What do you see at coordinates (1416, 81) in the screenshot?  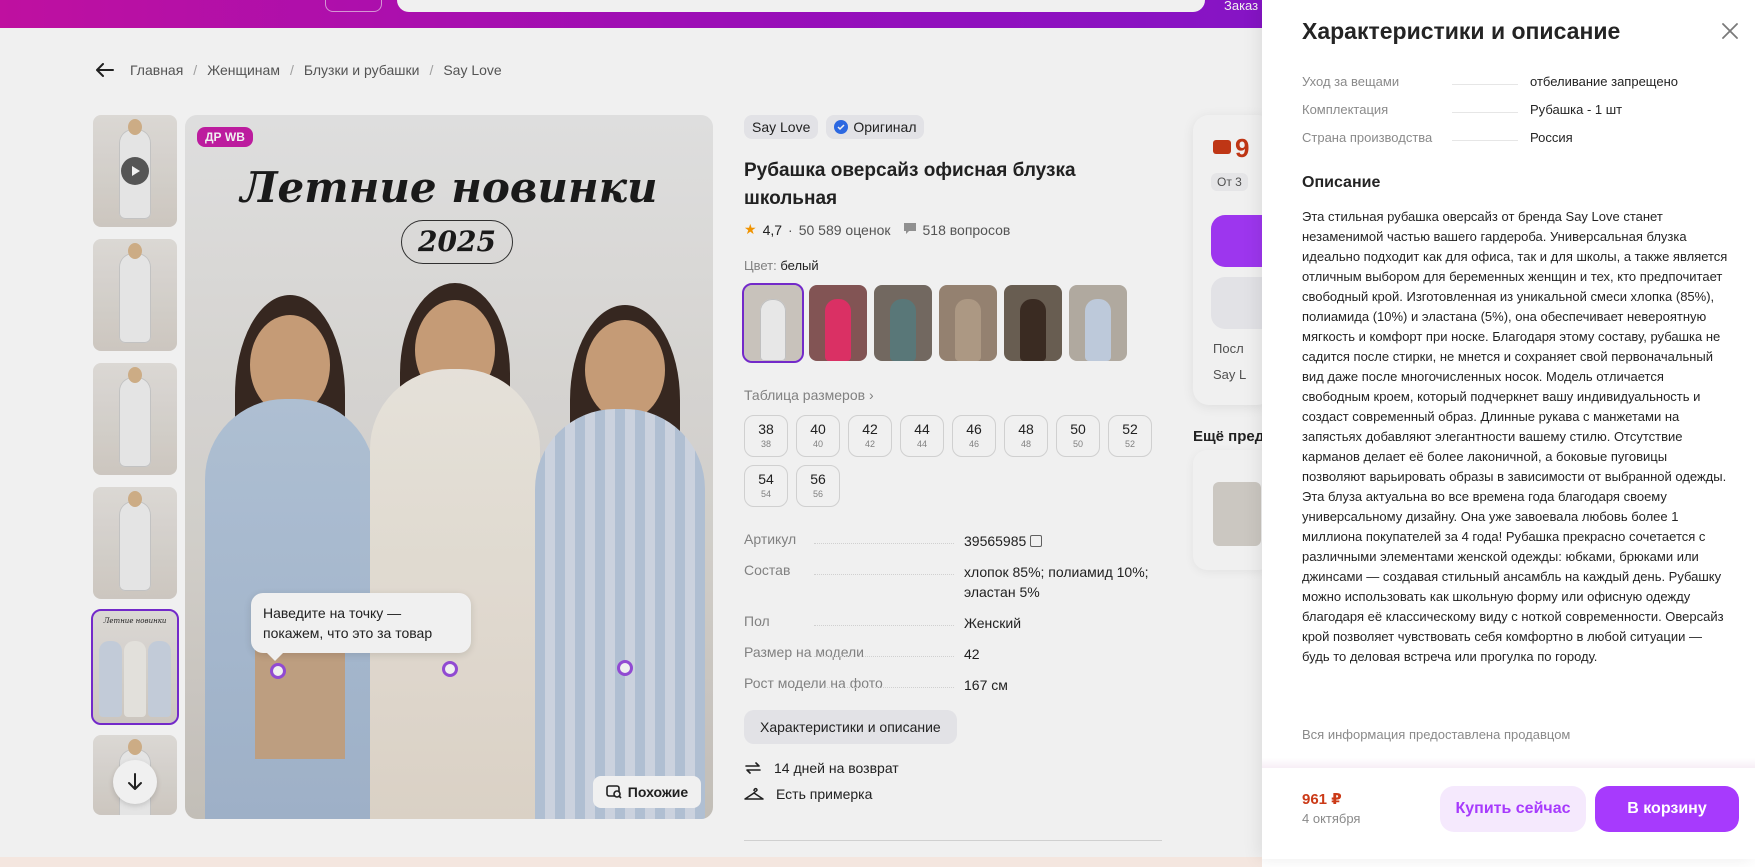 I see `panel-spec-key: Уход за вещами` at bounding box center [1416, 81].